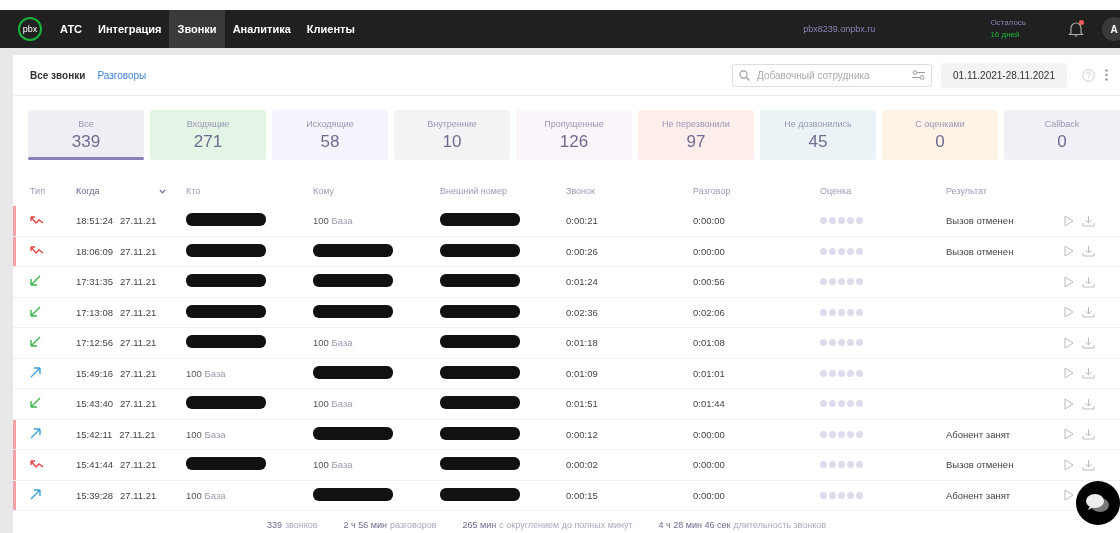 Image resolution: width=1120 pixels, height=533 pixels. I want to click on column-header: Внешний номер, so click(473, 191).